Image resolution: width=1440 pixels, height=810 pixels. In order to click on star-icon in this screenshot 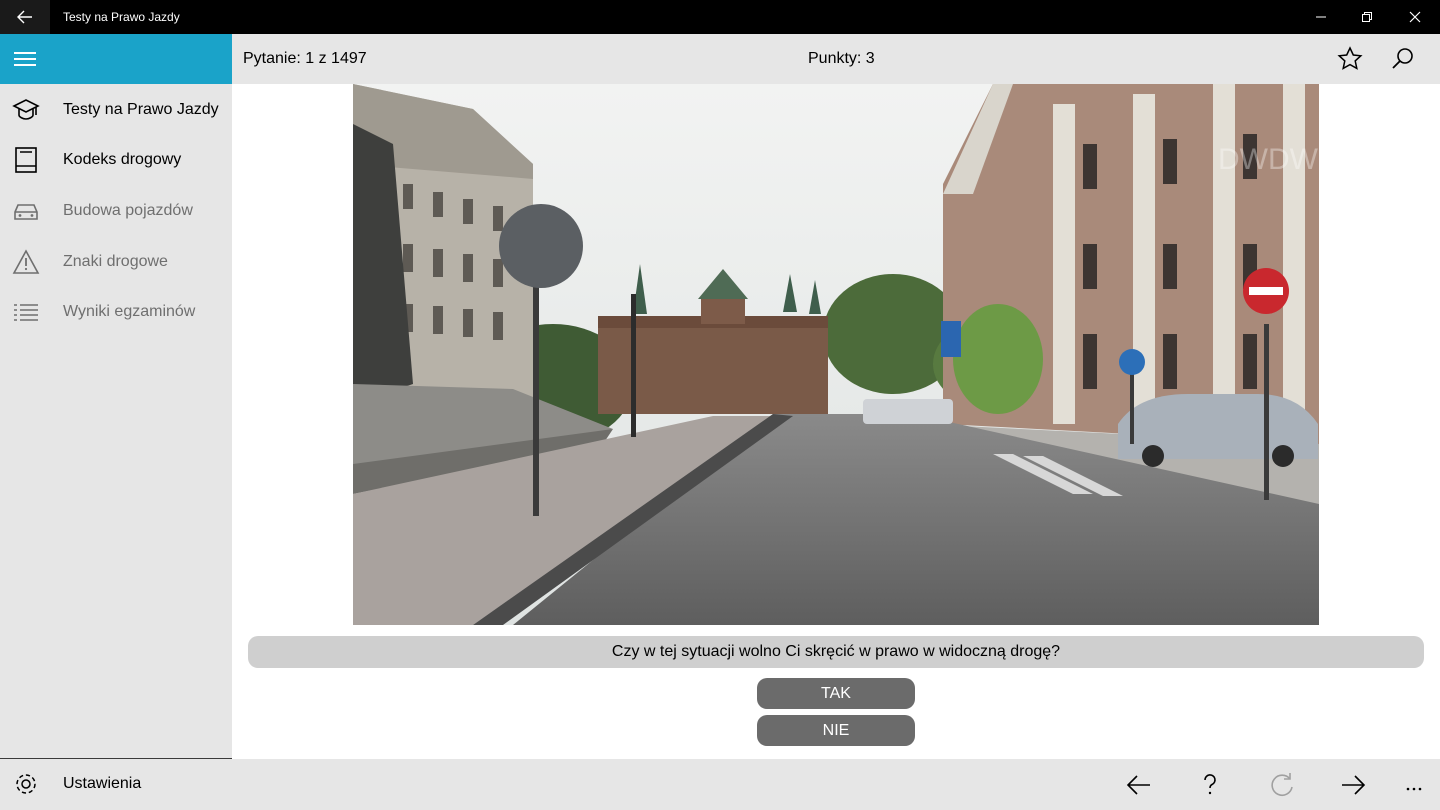, I will do `click(1350, 59)`.